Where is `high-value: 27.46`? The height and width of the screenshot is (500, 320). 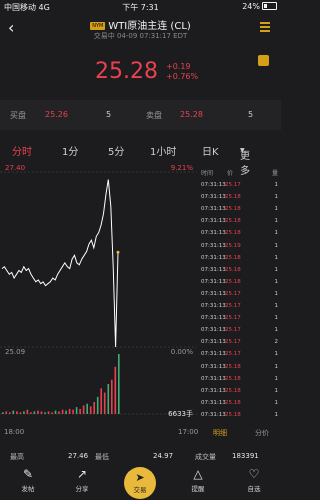
high-value: 27.46 is located at coordinates (78, 456).